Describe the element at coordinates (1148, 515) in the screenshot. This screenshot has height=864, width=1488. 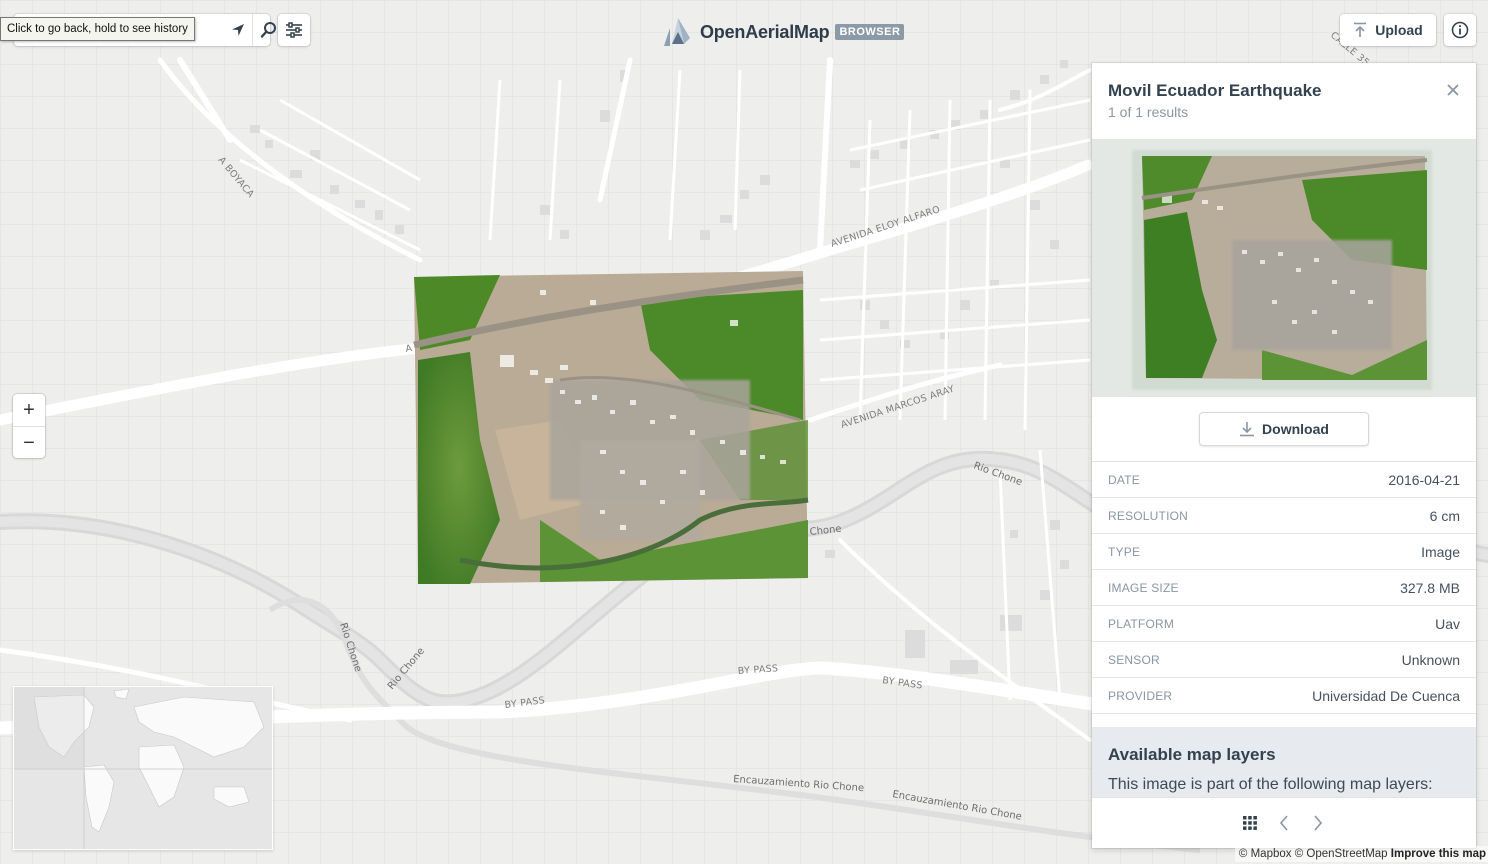
I see `metadata-key: RESOLUTION` at that location.